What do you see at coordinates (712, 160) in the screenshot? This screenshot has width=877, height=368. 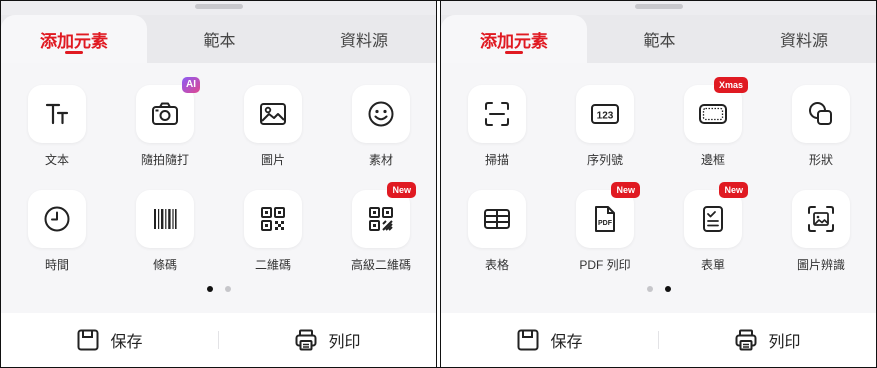 I see `element-label: 邊框` at bounding box center [712, 160].